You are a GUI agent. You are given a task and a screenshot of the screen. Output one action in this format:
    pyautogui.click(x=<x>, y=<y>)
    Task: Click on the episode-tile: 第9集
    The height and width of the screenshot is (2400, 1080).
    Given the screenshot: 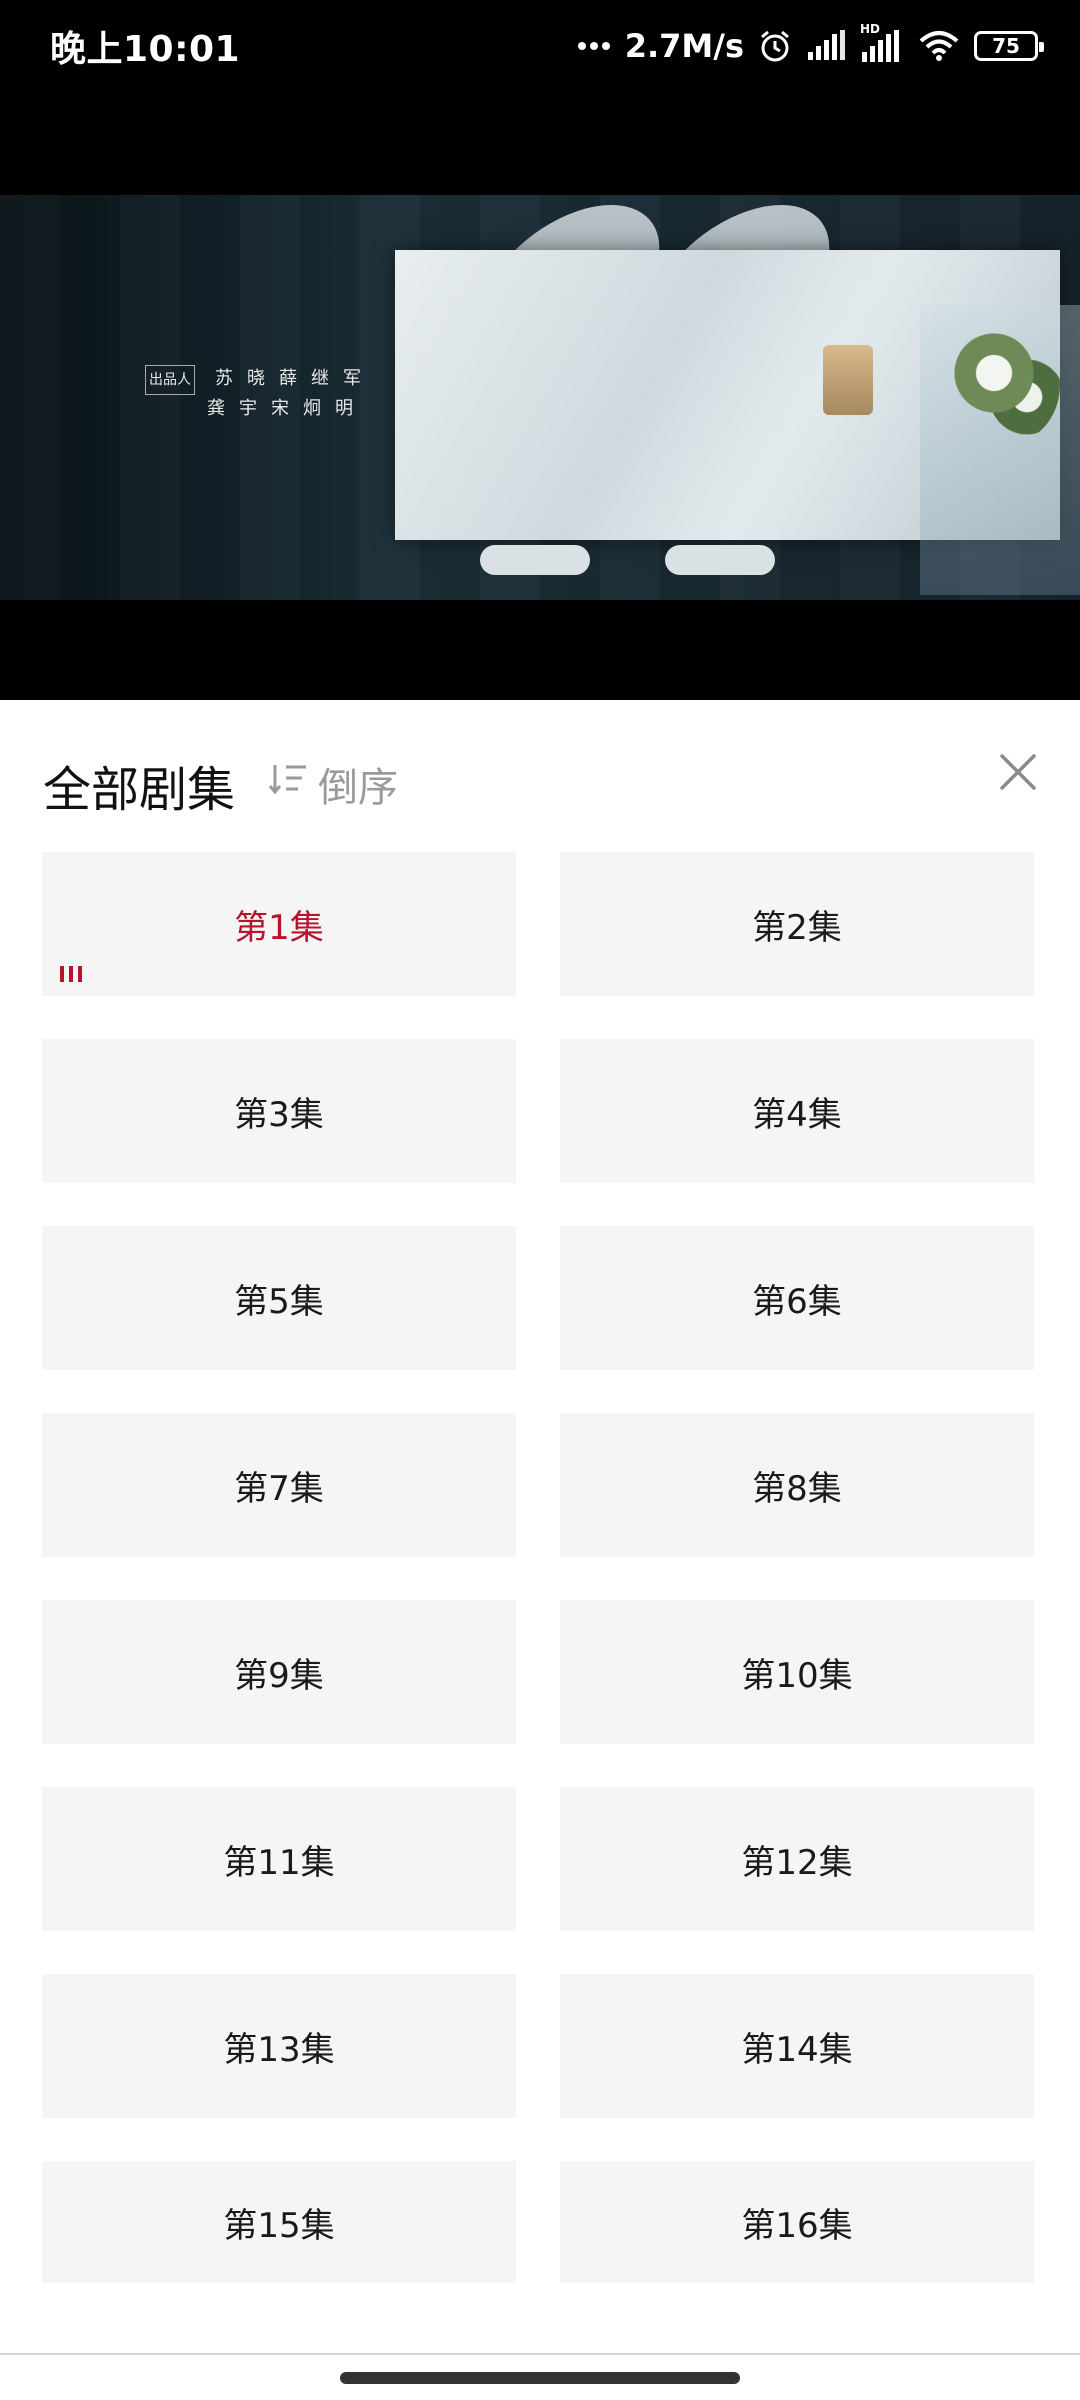 What is the action you would take?
    pyautogui.click(x=279, y=1672)
    